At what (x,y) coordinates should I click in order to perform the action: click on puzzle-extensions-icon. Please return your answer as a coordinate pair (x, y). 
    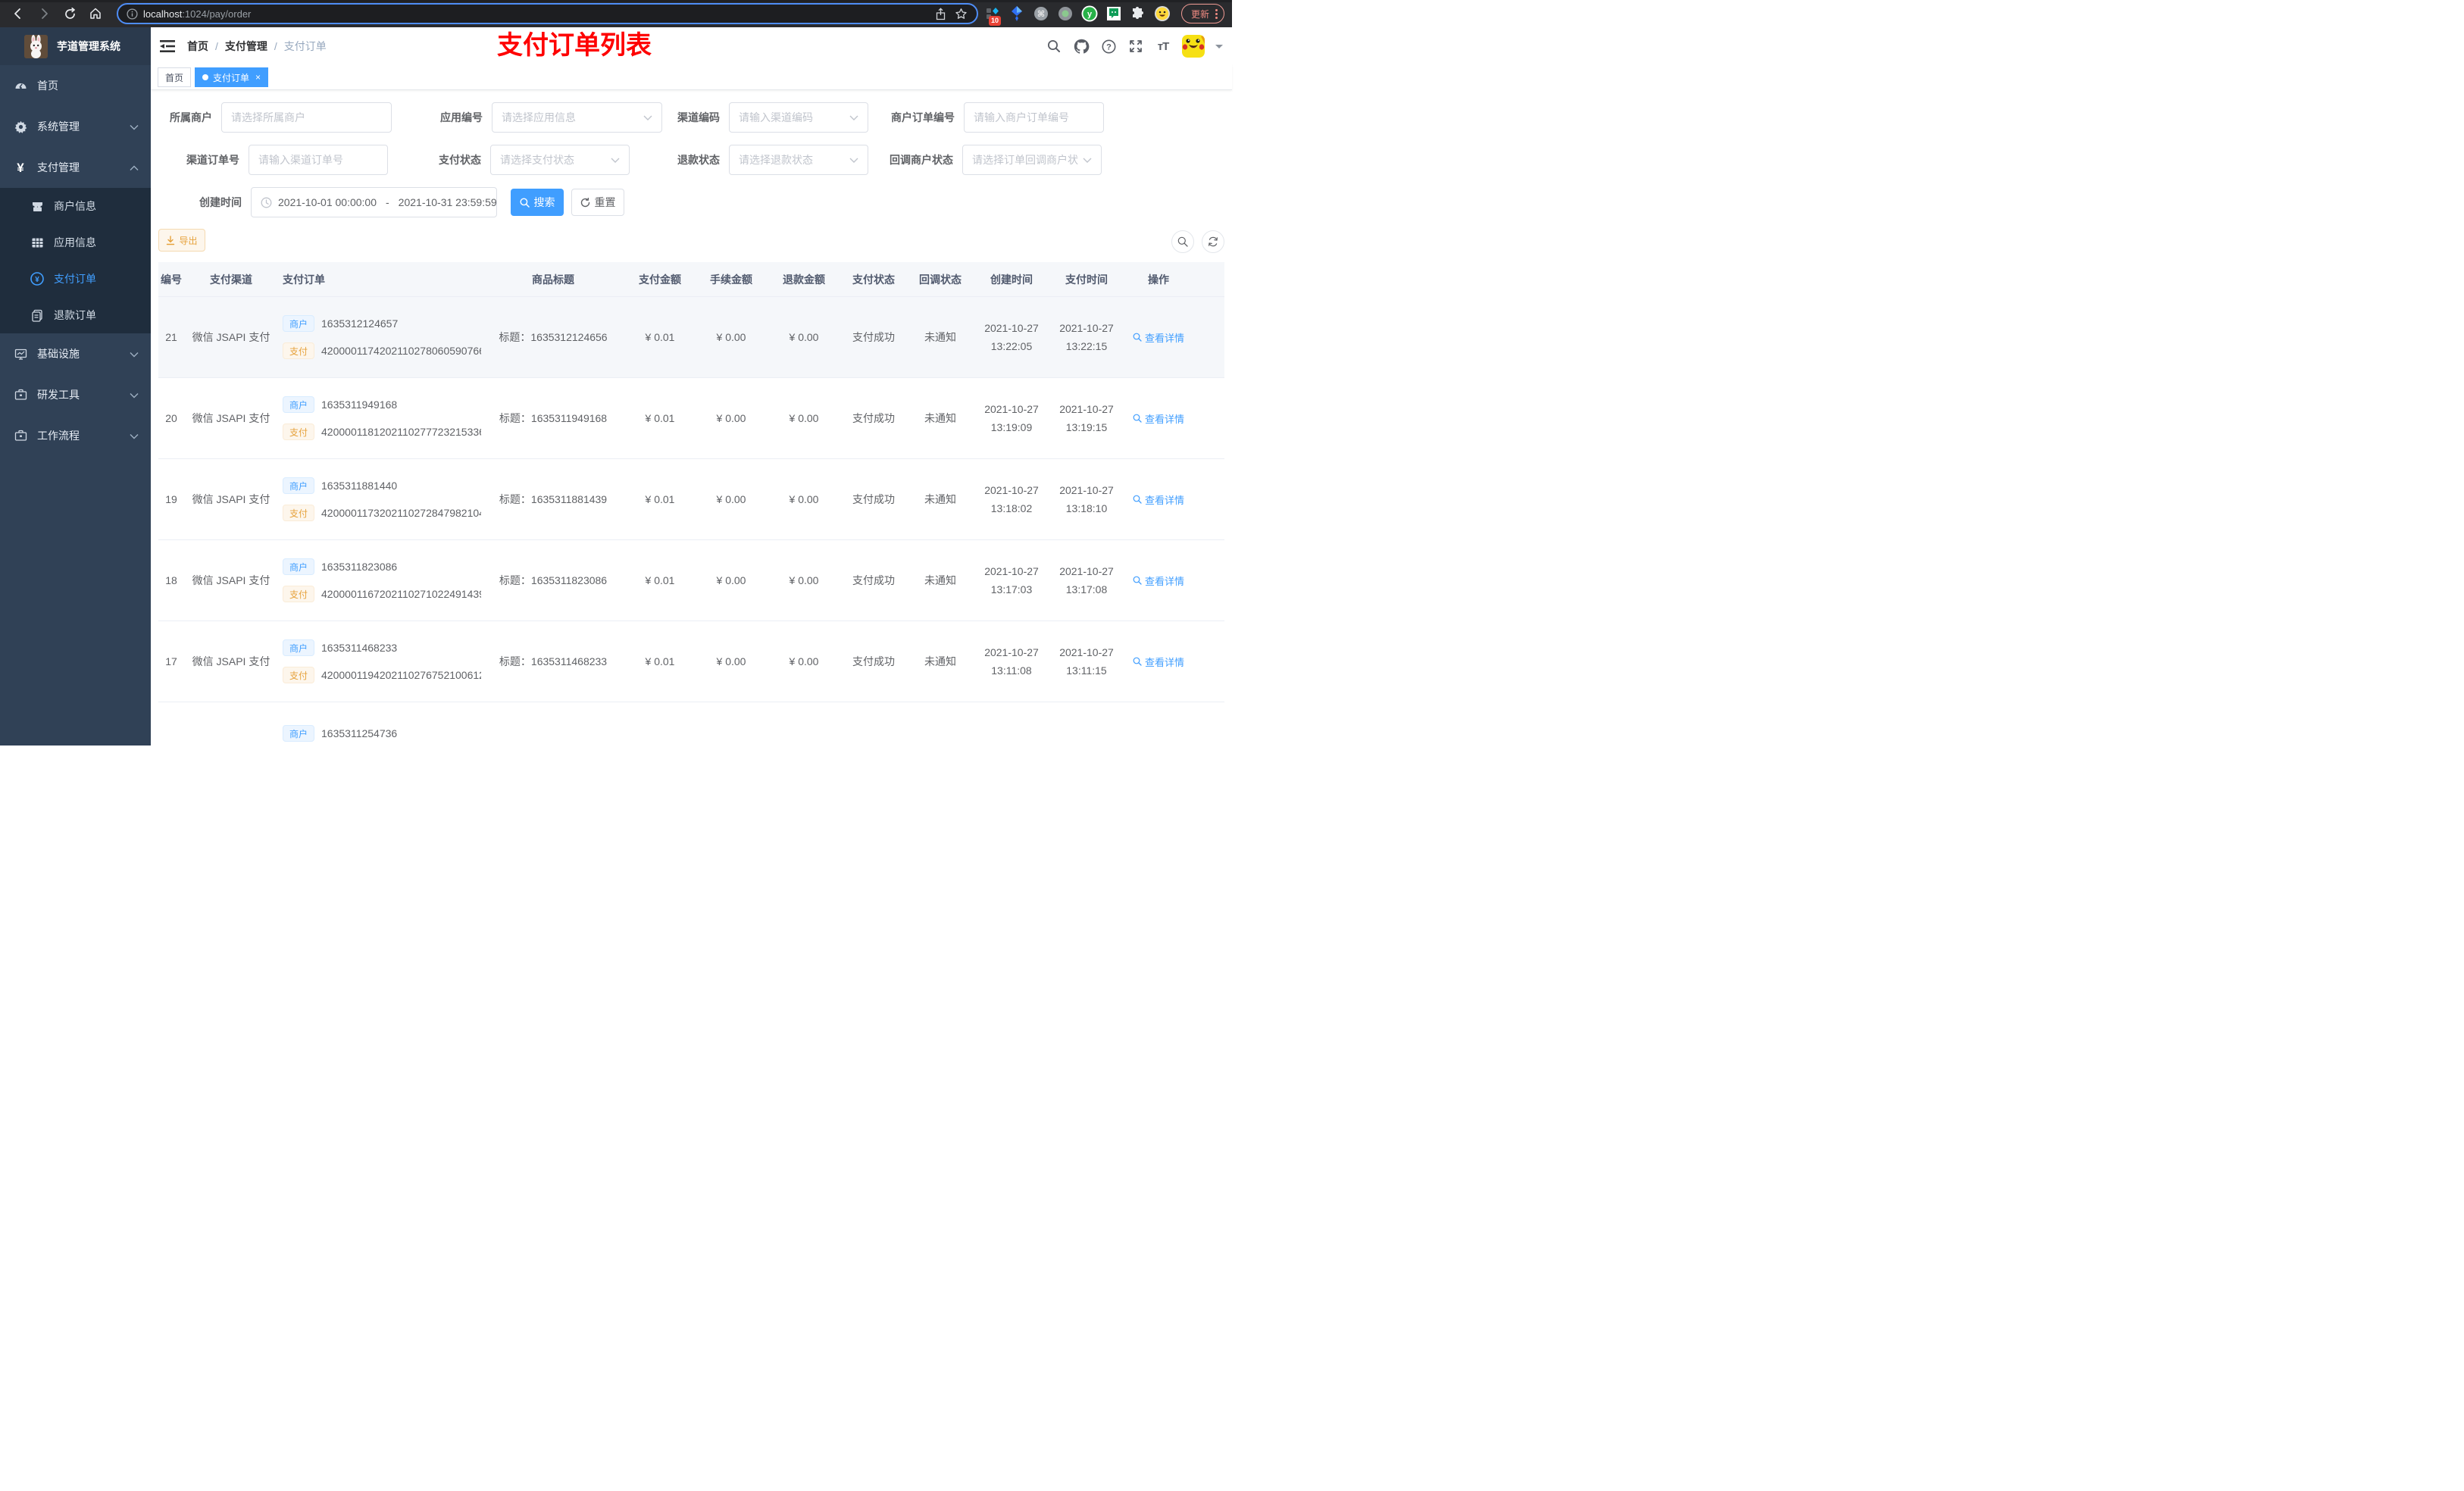
    Looking at the image, I should click on (1138, 13).